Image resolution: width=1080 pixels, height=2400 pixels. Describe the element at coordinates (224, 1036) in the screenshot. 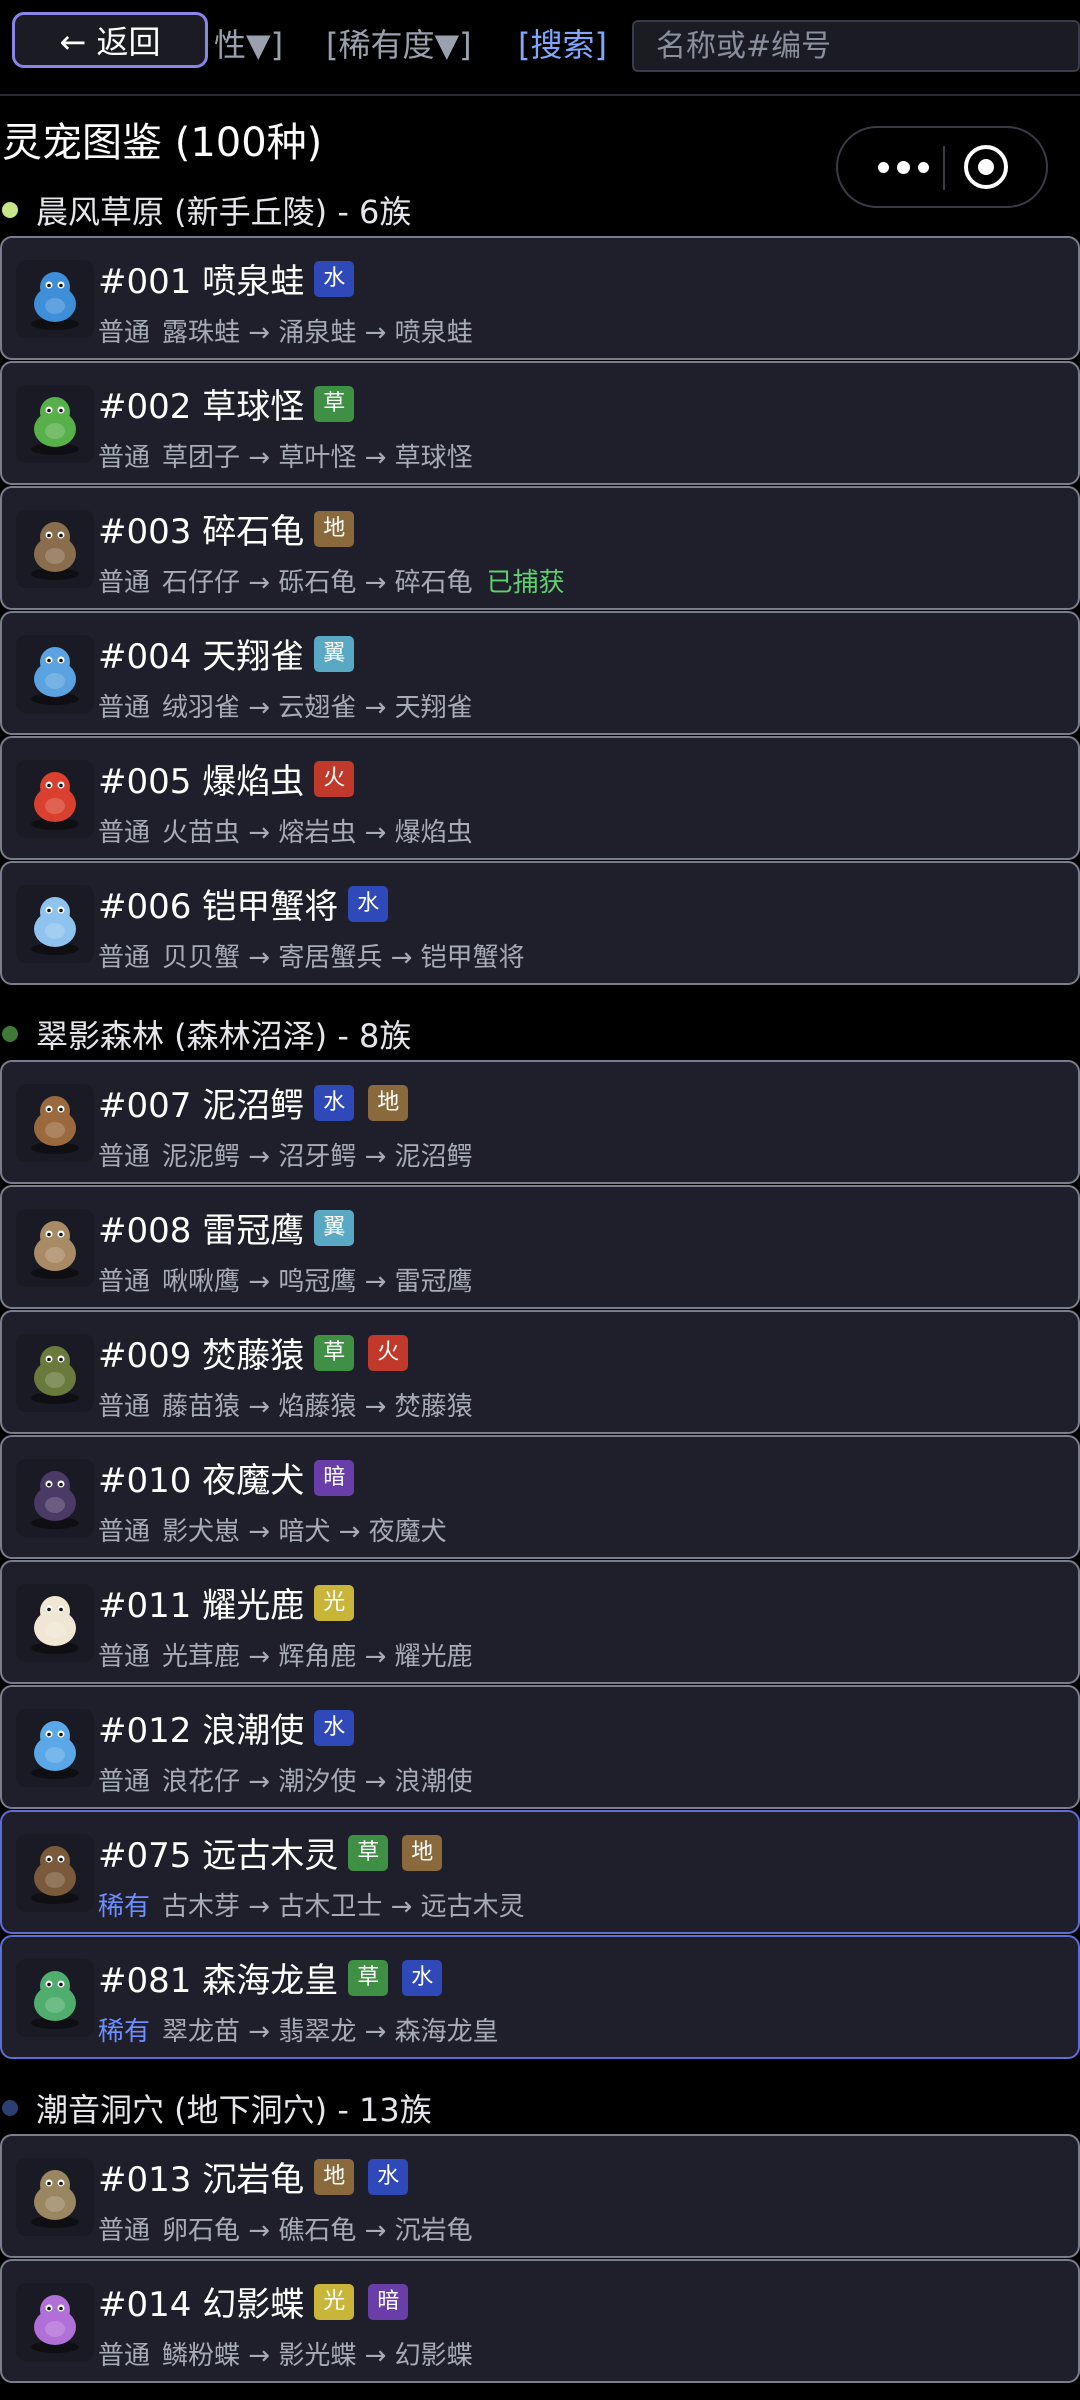

I see `region-title: 翠影森林 (森林沼泽) - 8族` at that location.